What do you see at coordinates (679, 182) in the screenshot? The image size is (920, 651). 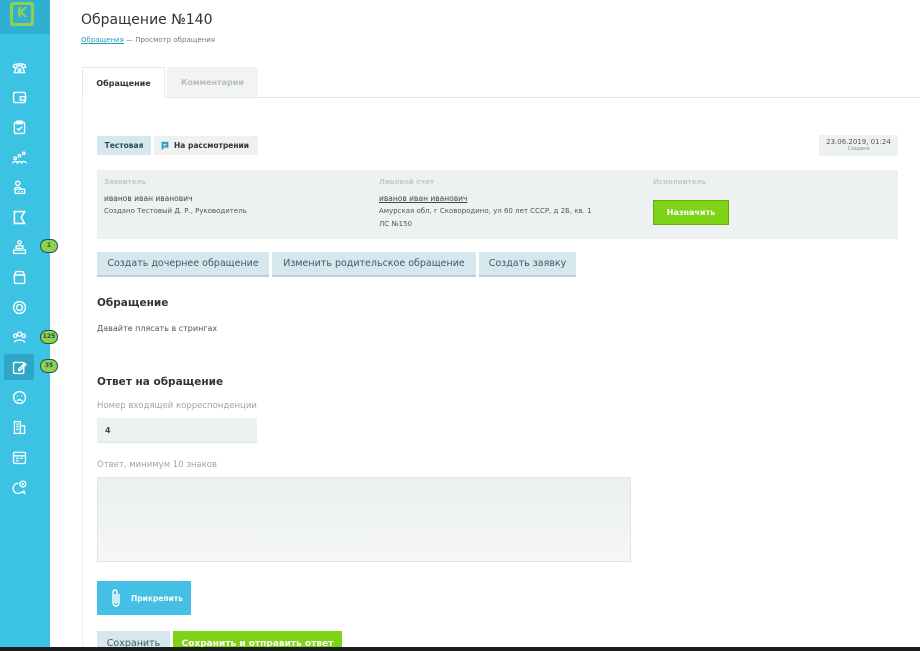 I see `executor-heading: Исполнитель` at bounding box center [679, 182].